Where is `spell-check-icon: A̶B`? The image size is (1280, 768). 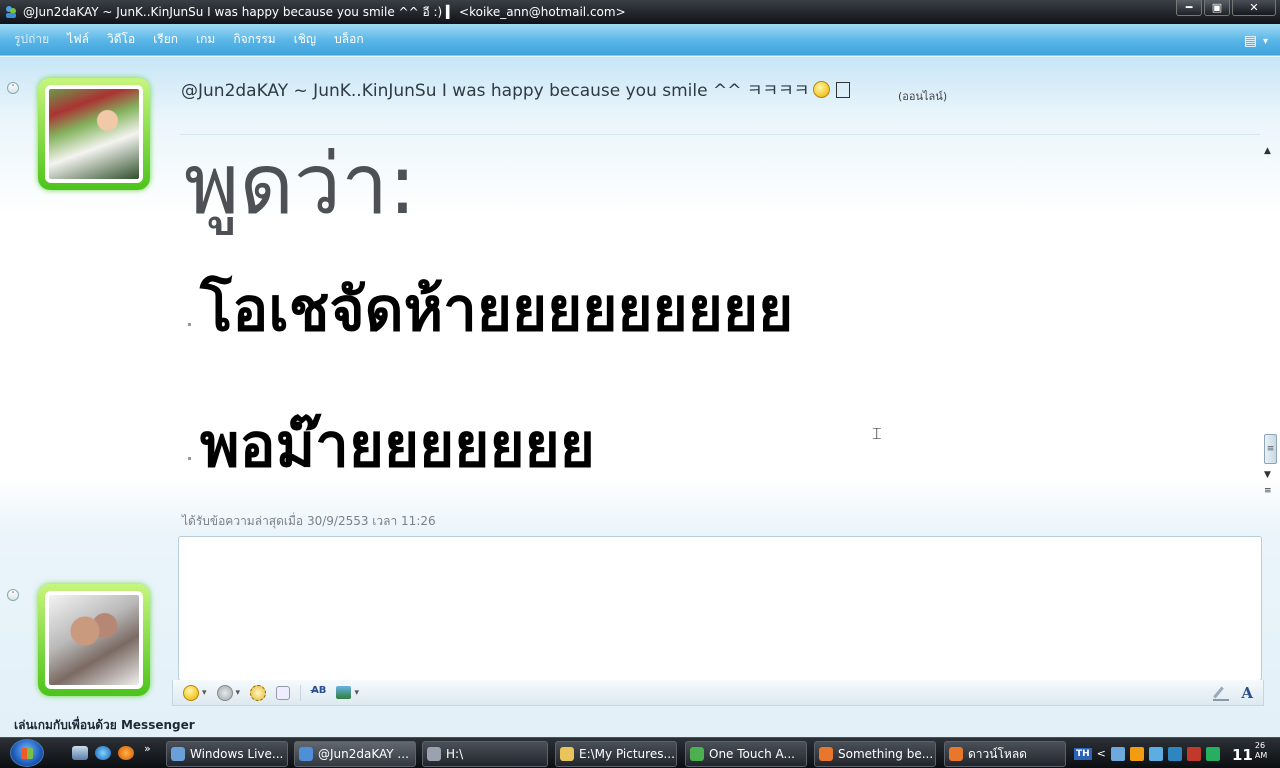
spell-check-icon: A̶B is located at coordinates (319, 690).